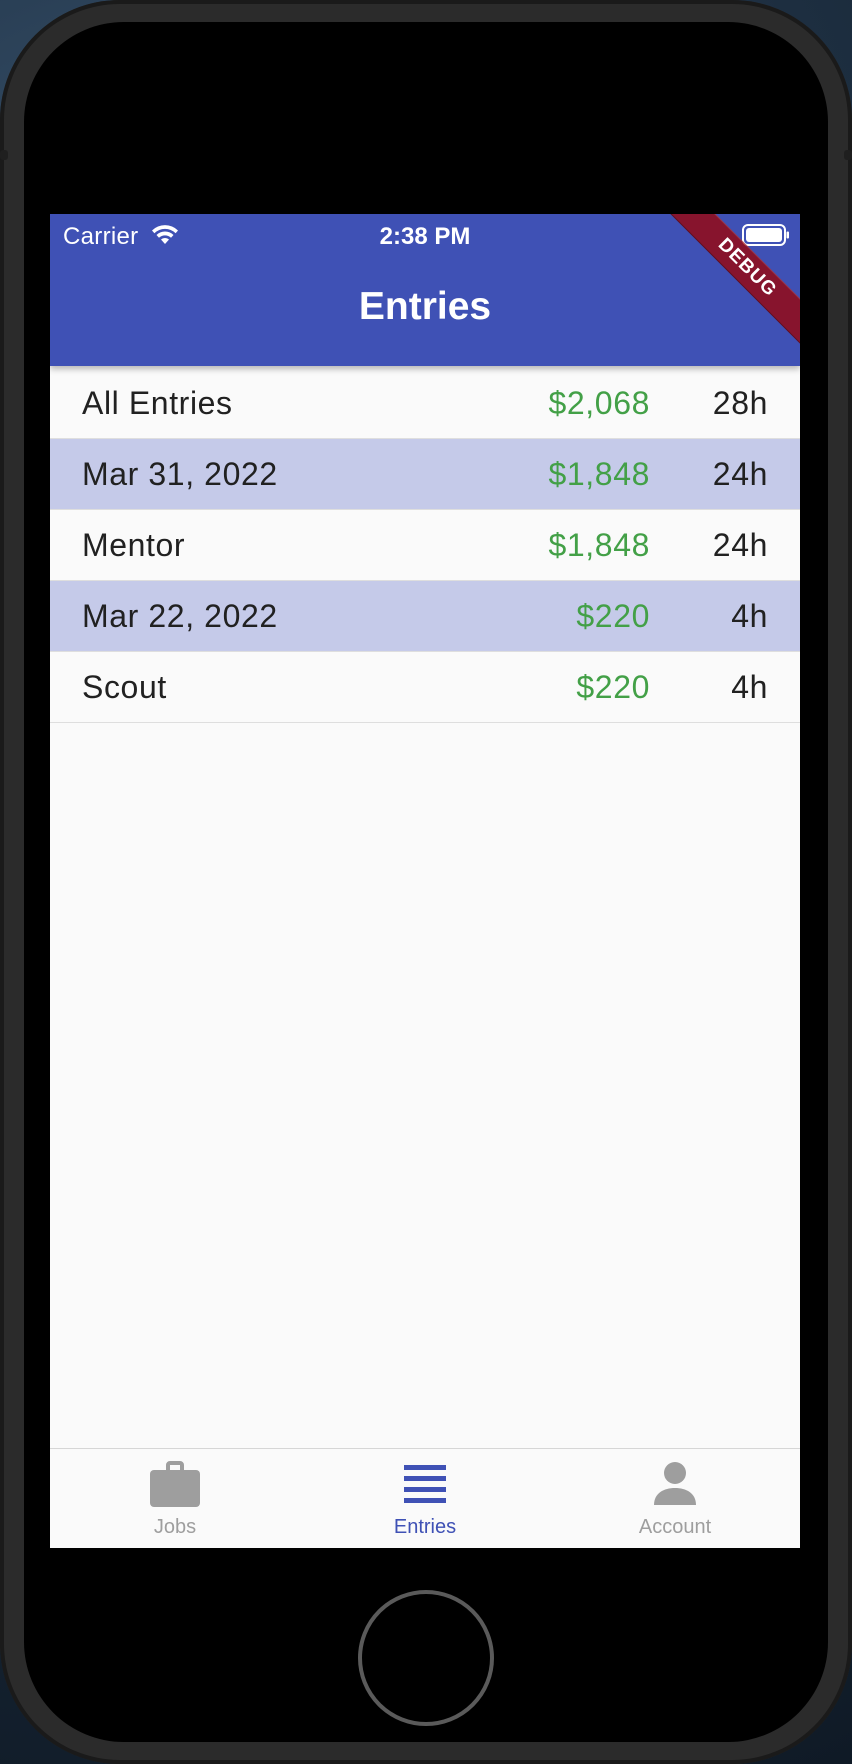 This screenshot has width=852, height=1764. I want to click on battery-icon, so click(765, 235).